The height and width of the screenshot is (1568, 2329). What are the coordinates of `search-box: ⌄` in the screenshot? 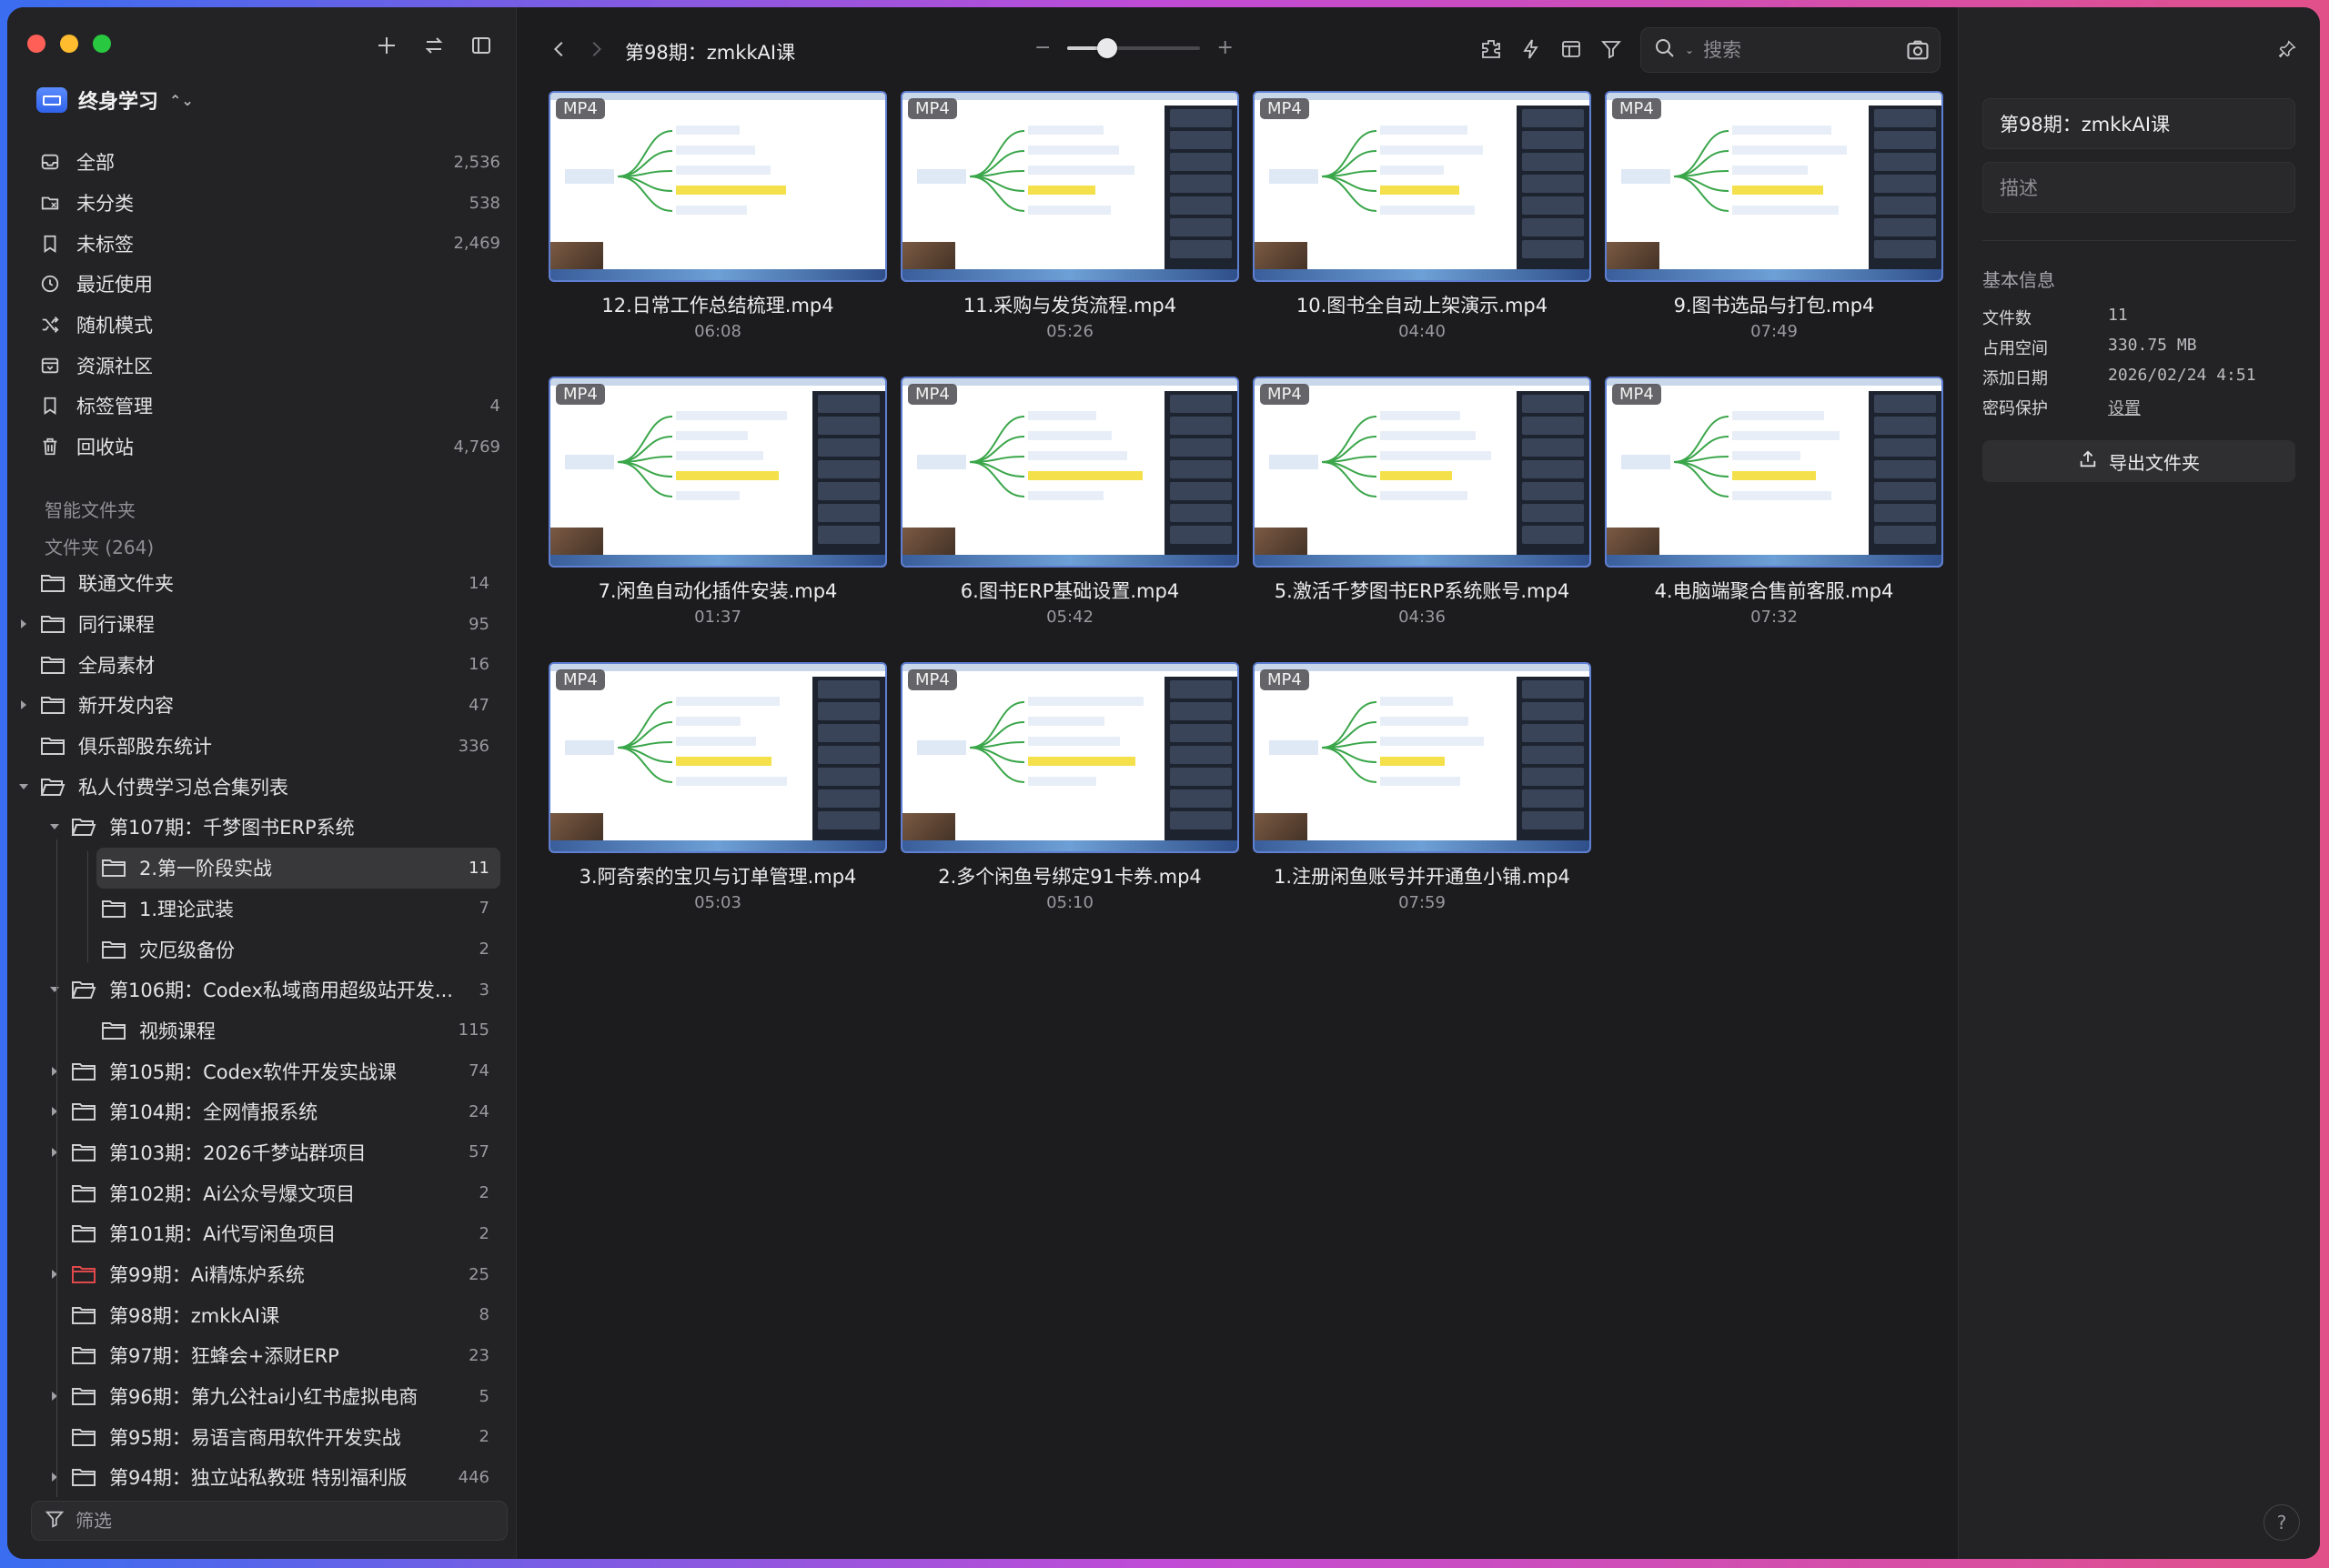 It's located at (1790, 50).